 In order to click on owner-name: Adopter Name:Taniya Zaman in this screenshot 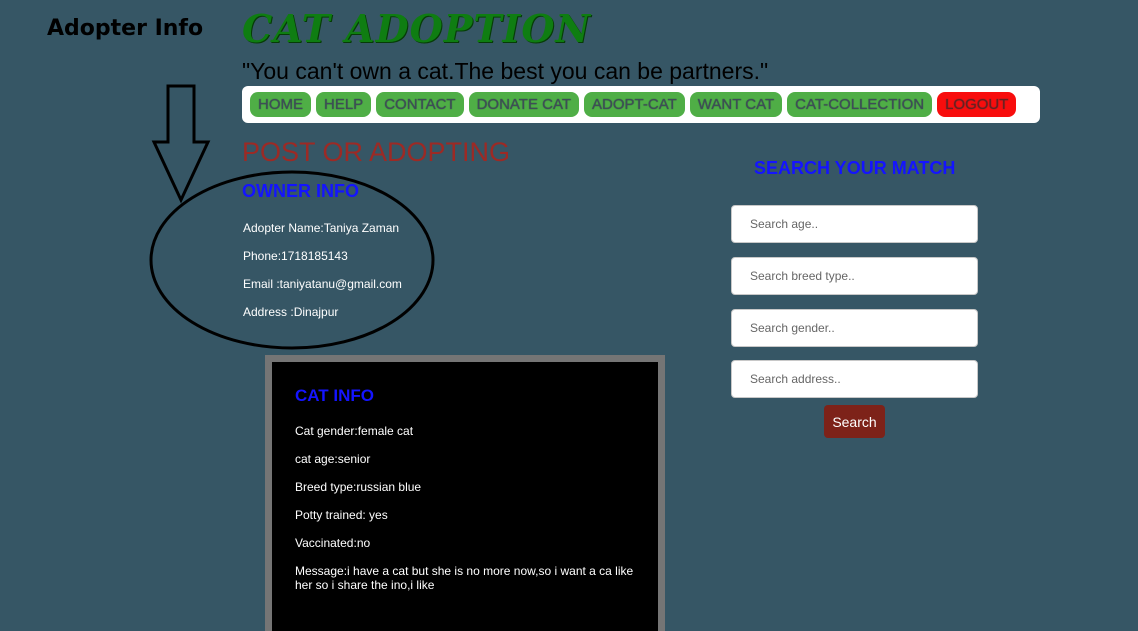, I will do `click(321, 228)`.